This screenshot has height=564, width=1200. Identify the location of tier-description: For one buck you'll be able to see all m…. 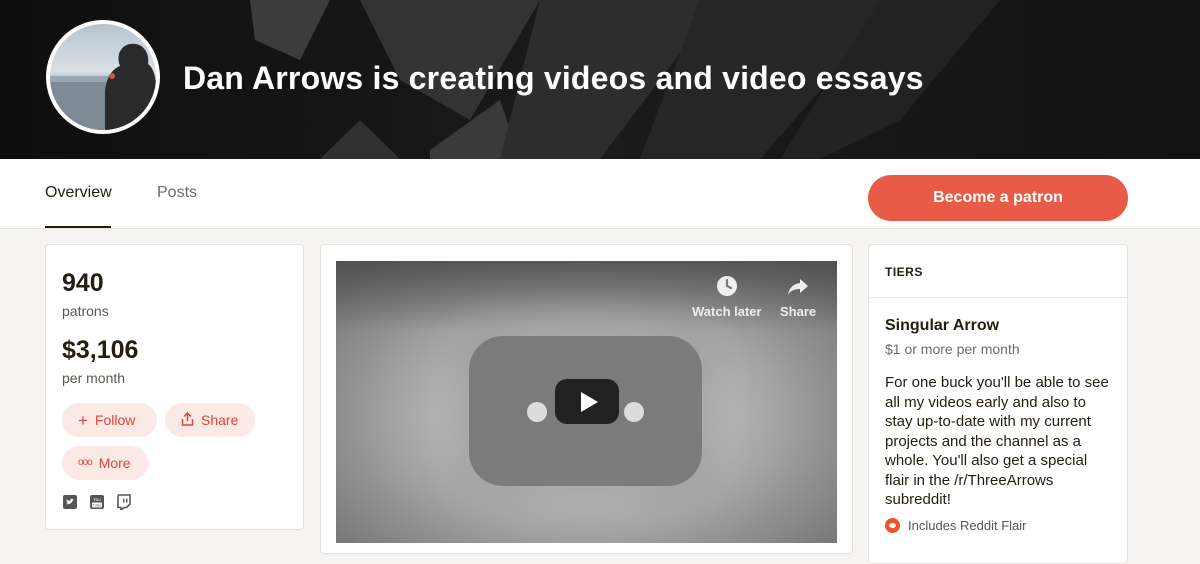
(997, 441).